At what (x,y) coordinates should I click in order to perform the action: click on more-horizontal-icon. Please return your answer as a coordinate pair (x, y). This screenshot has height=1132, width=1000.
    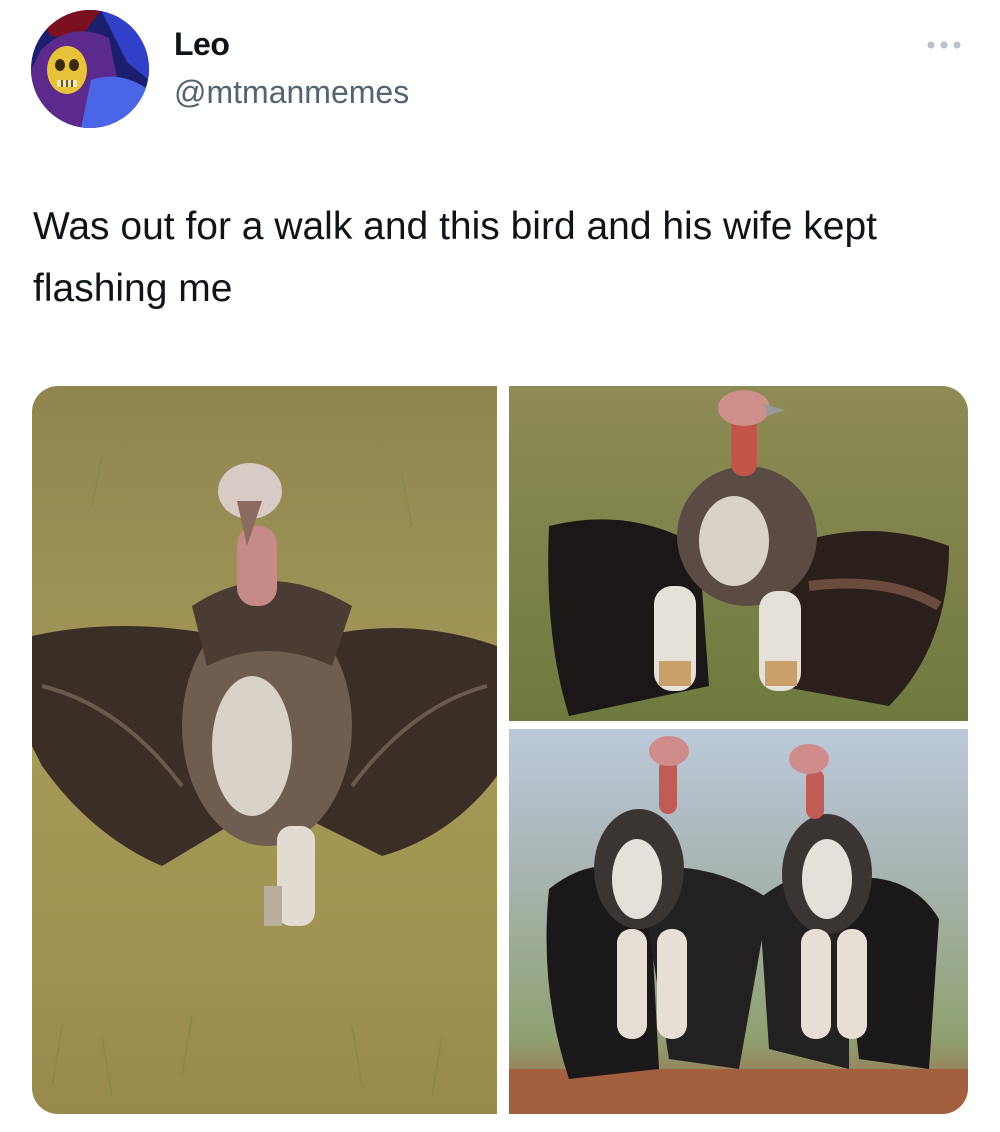
    Looking at the image, I should click on (944, 45).